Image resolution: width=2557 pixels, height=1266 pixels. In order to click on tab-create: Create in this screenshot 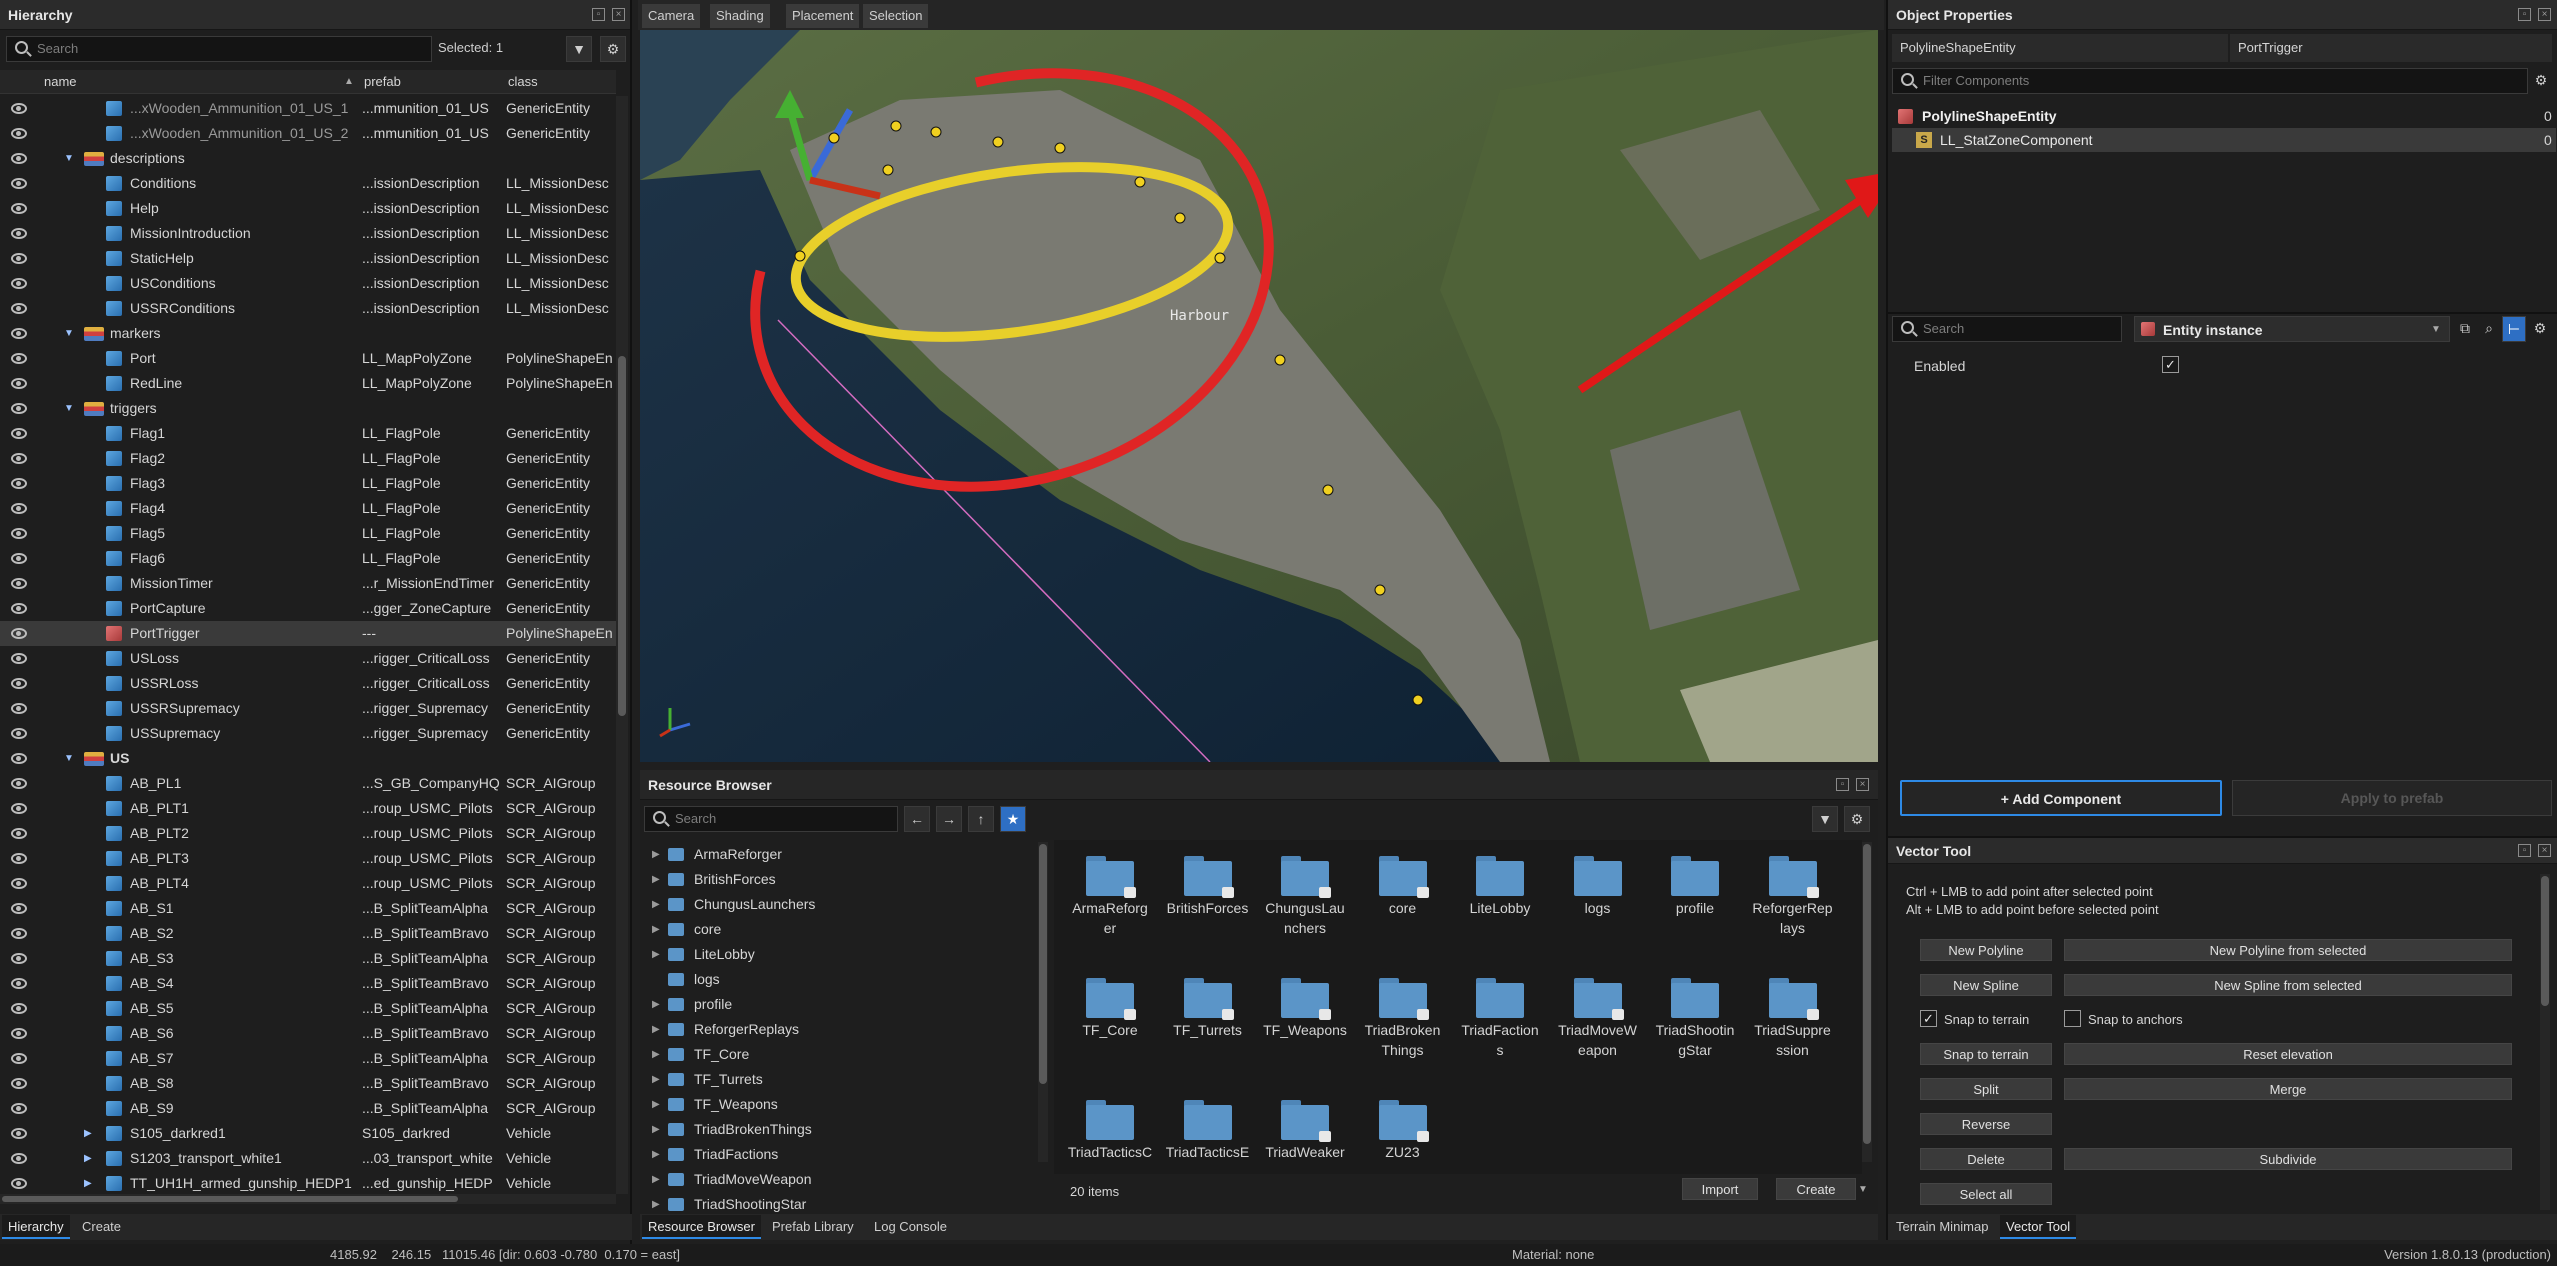, I will do `click(102, 1227)`.